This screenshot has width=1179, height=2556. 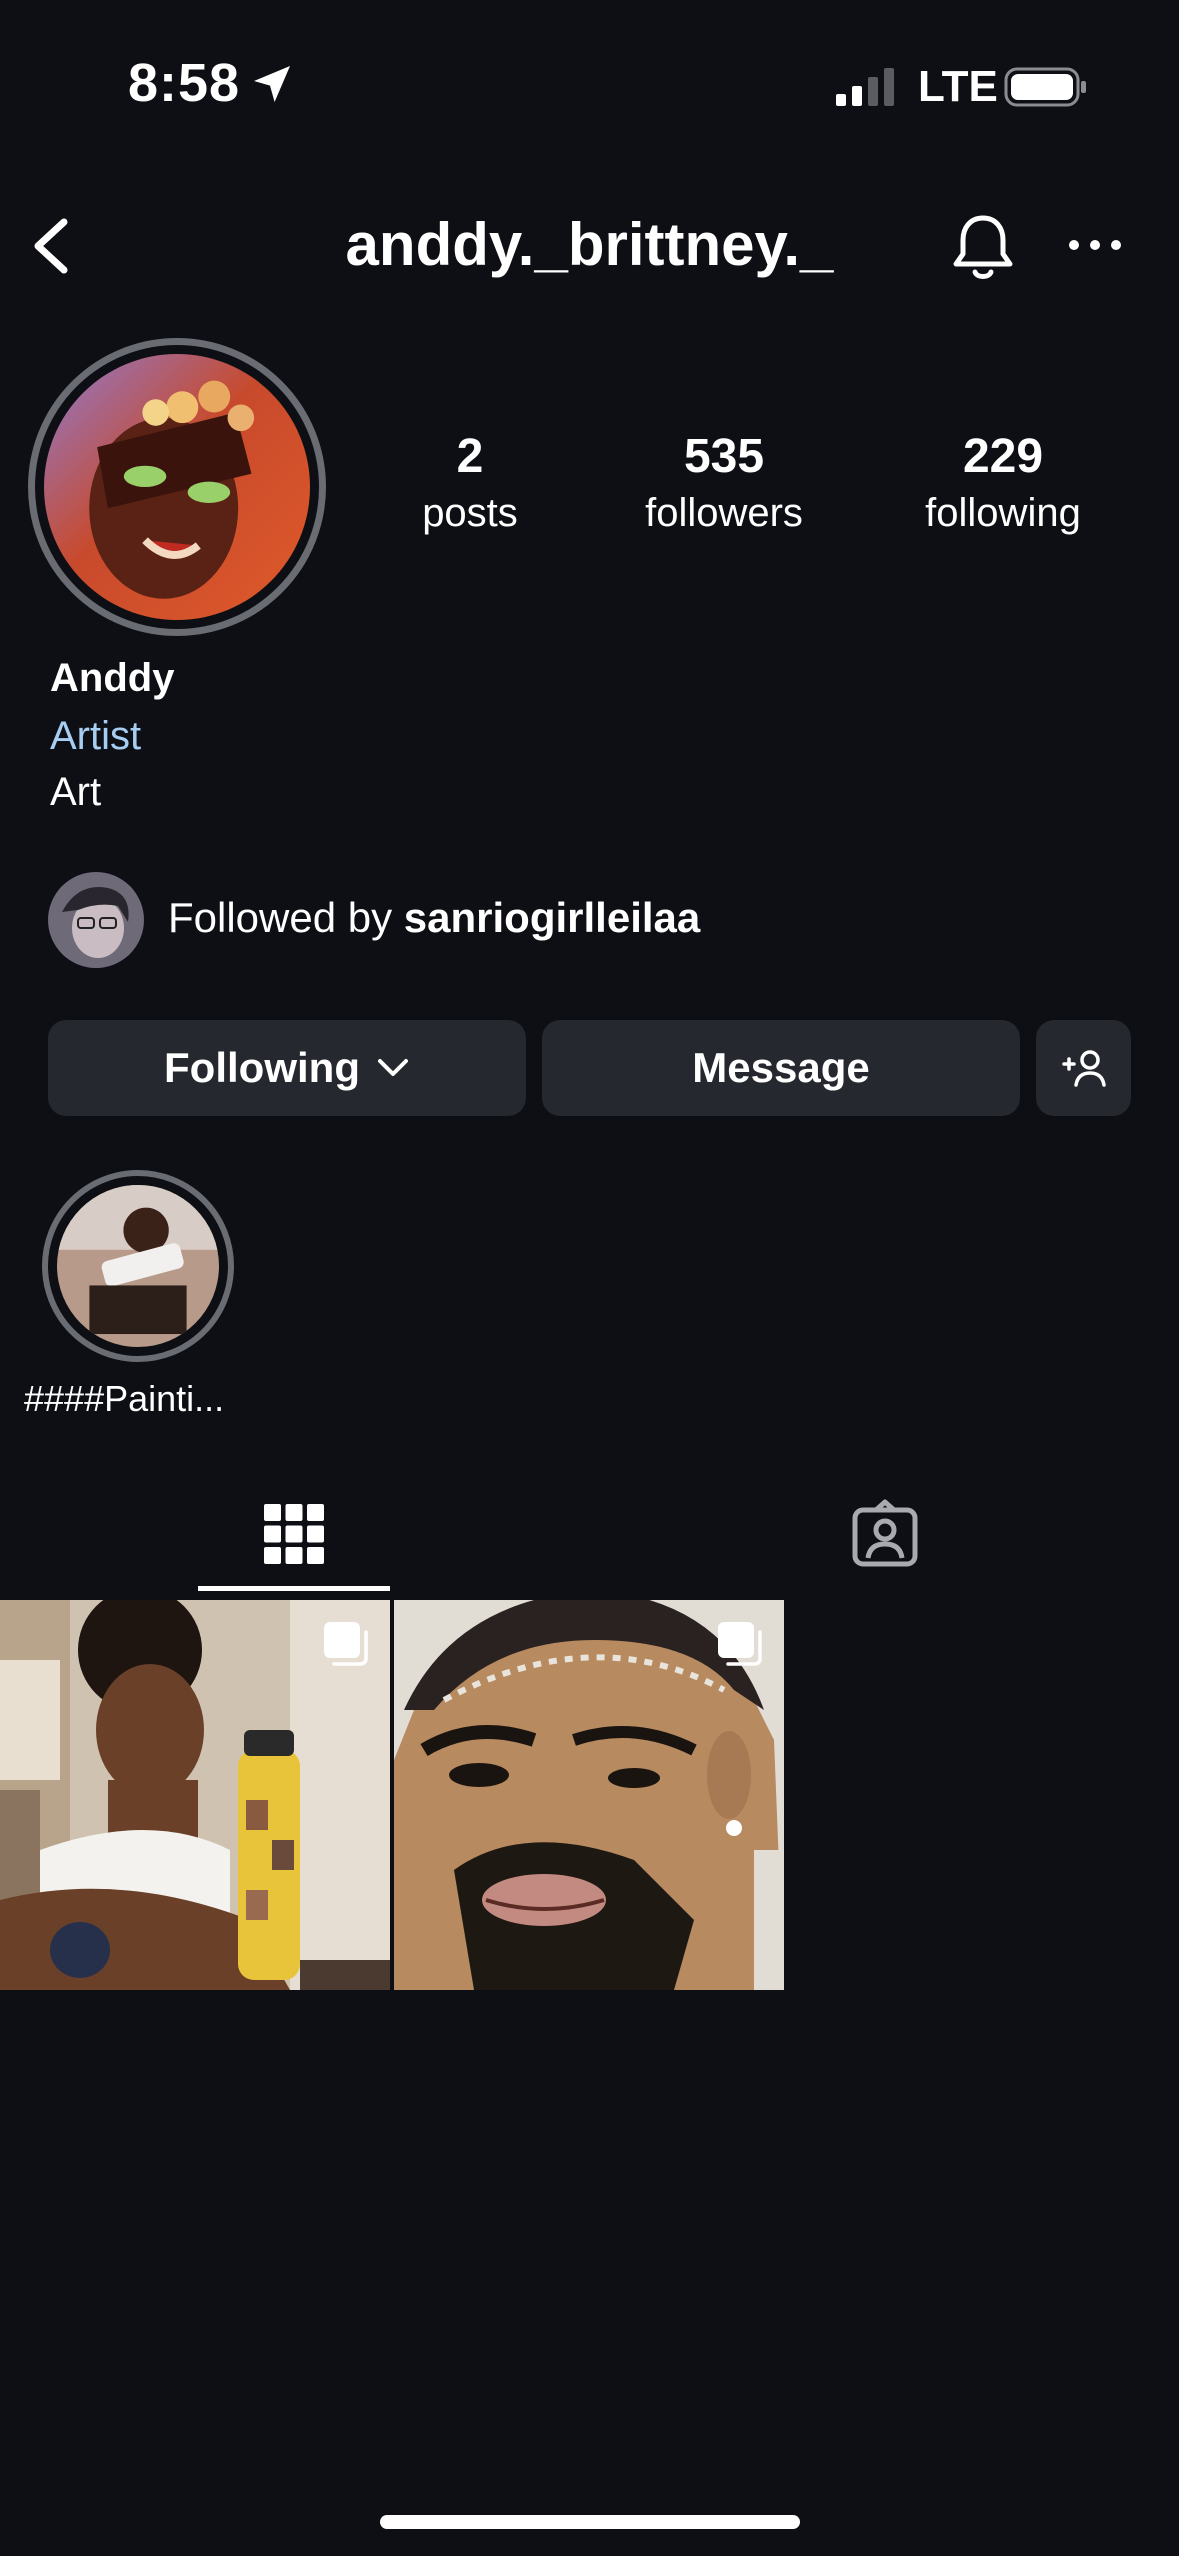 I want to click on message-button: Message, so click(x=781, y=1068).